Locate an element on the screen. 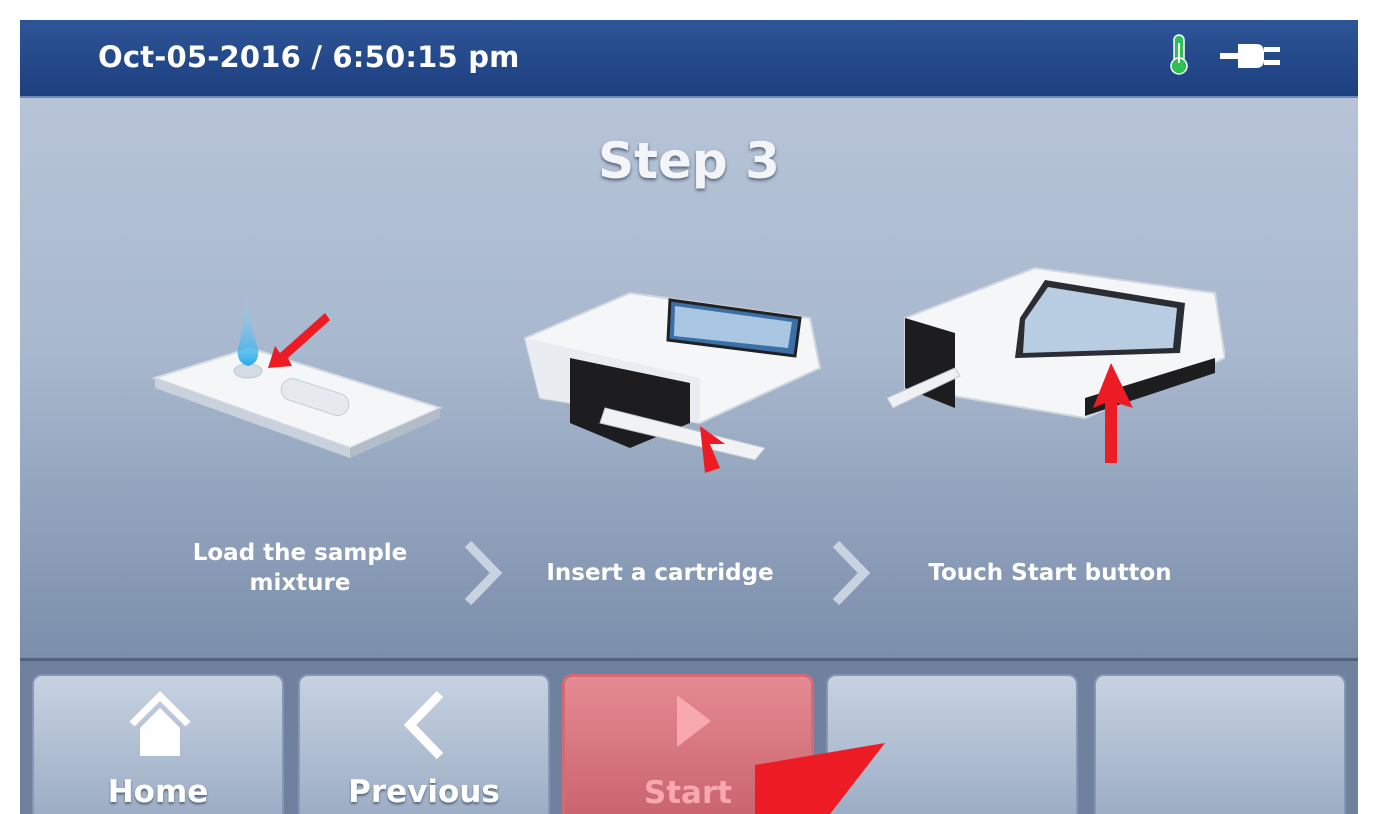 This screenshot has height=814, width=1382. empty-nav-slot is located at coordinates (1220, 744).